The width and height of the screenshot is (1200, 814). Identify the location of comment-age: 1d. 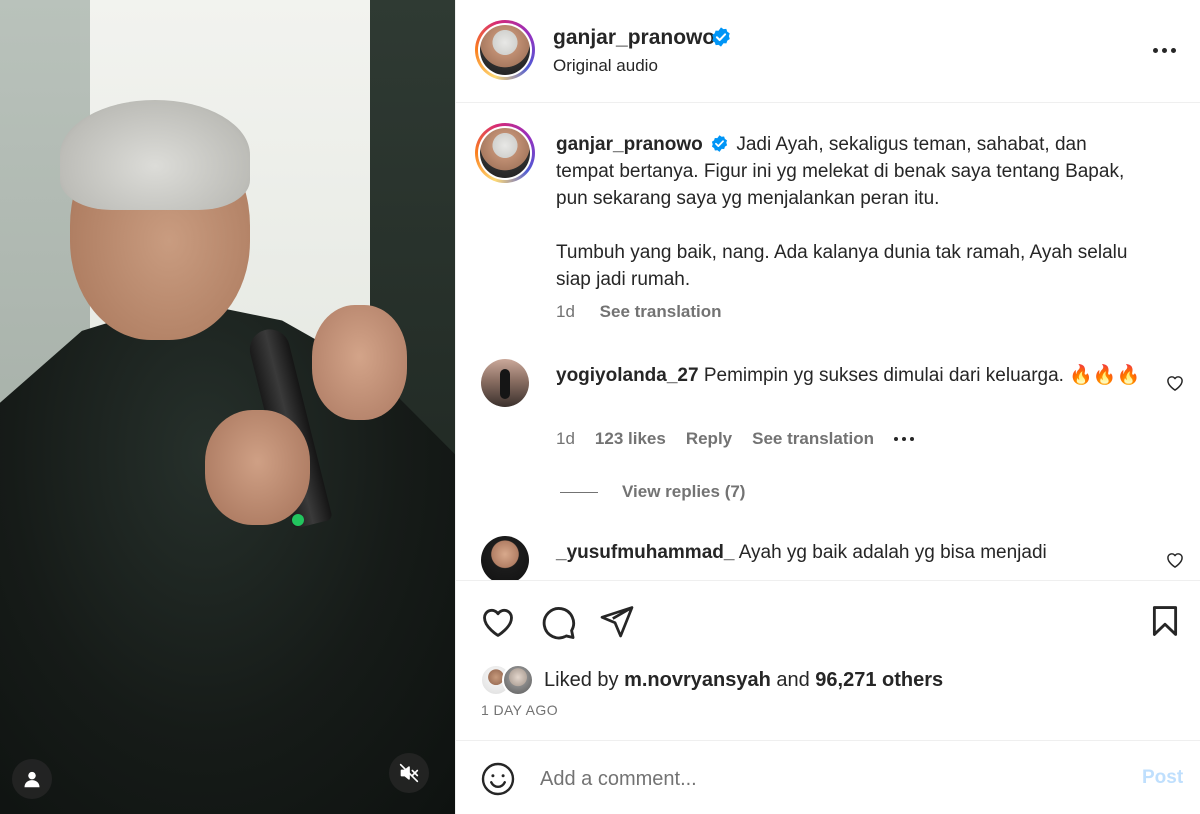
(565, 438).